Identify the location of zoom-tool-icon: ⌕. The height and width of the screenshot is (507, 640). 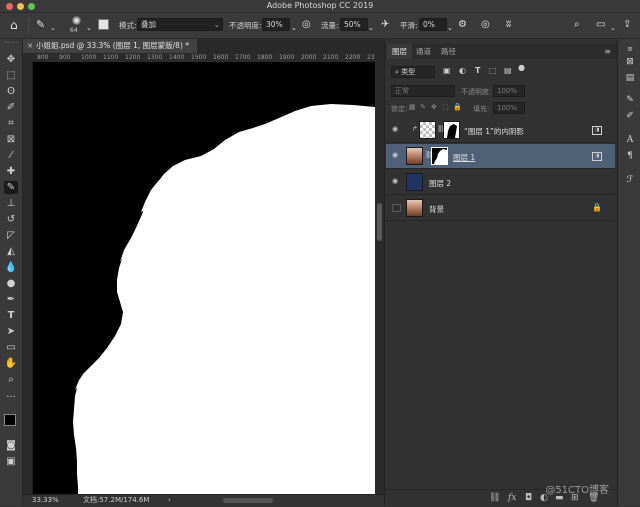
(11, 379).